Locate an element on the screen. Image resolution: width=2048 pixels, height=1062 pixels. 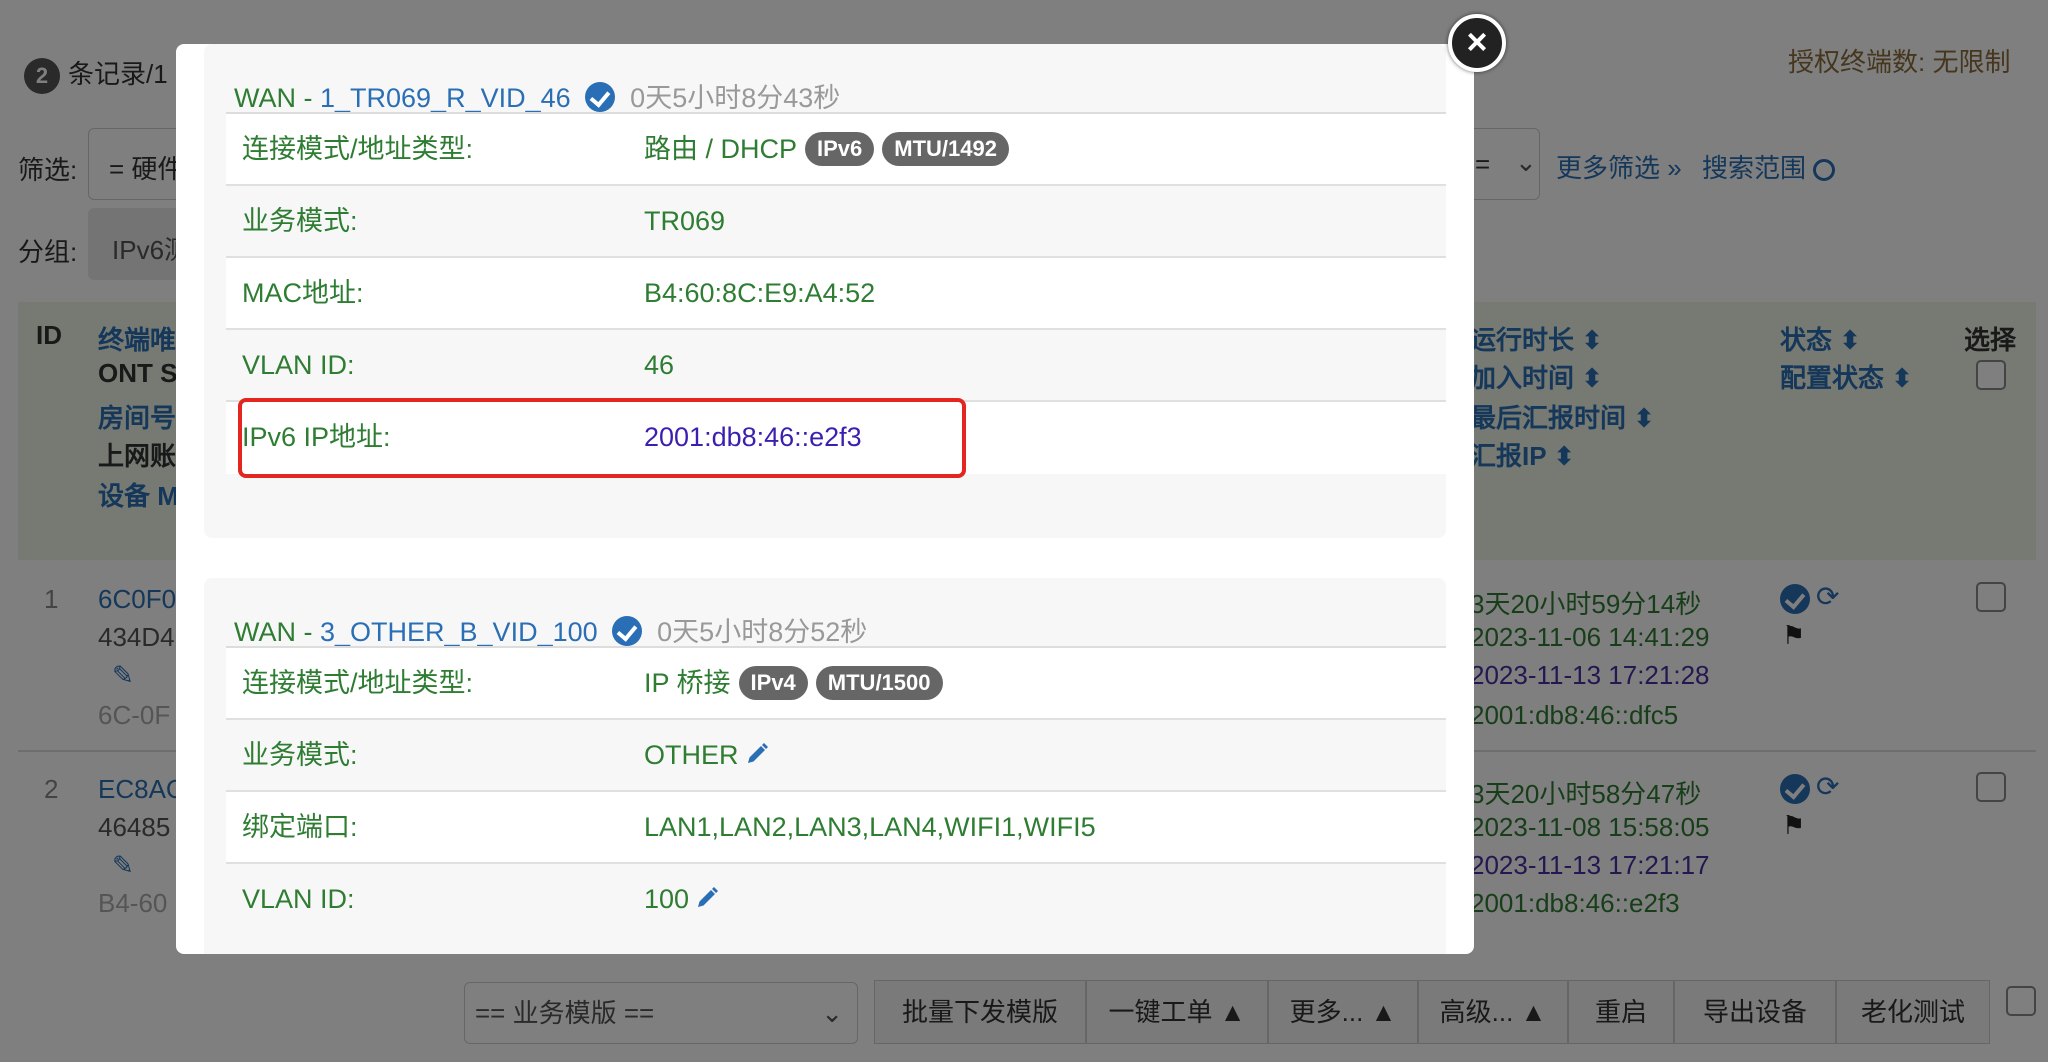
mtu-tag: MTU/1492 is located at coordinates (945, 148).